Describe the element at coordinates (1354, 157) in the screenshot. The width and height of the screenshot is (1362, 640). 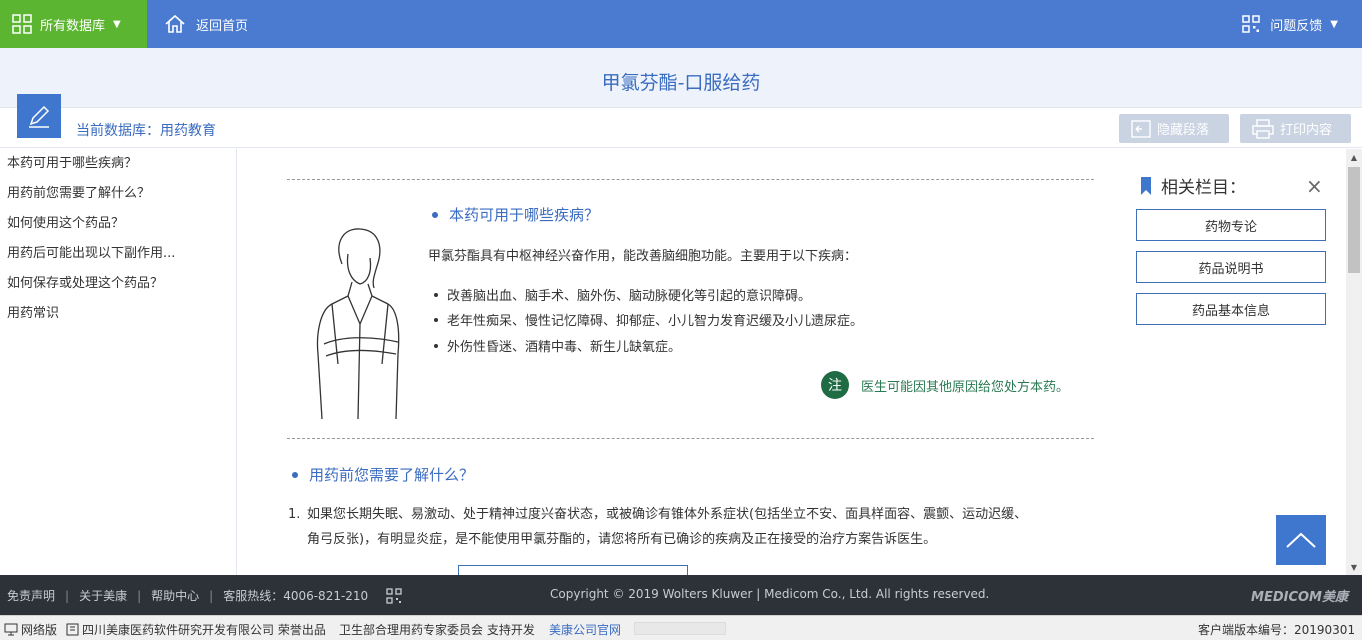
I see `scroll-up-arrow-icon: ▲` at that location.